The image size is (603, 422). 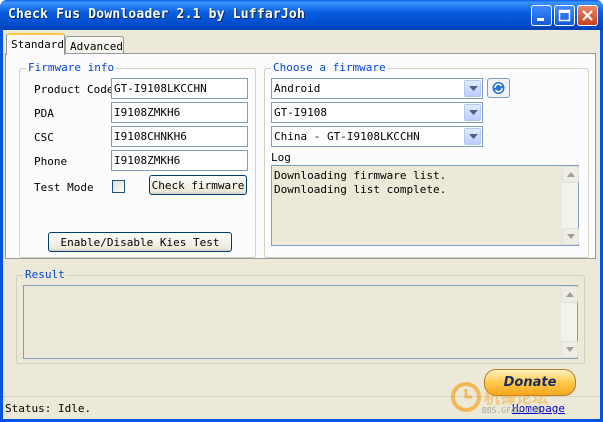 I want to click on minimize-button, so click(x=541, y=15).